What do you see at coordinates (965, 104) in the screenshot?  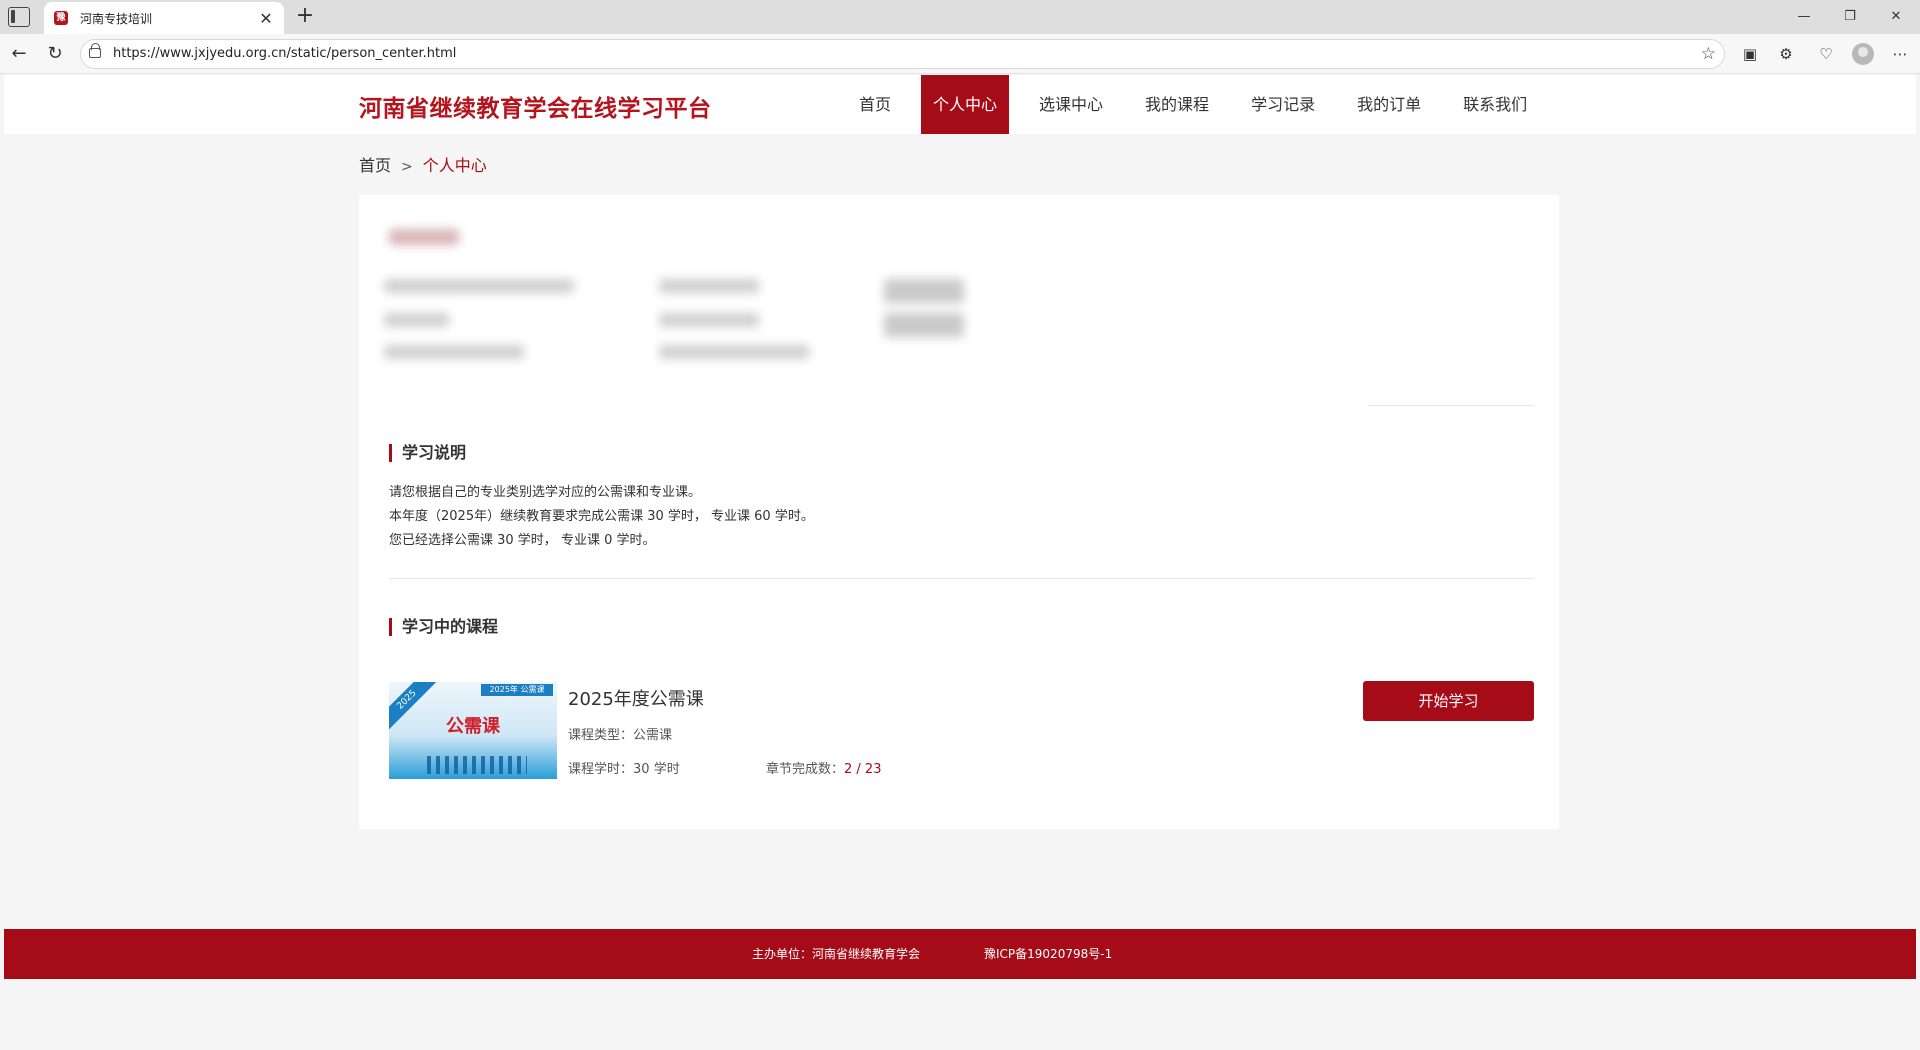 I see `nav-personal-center: 个人中心` at bounding box center [965, 104].